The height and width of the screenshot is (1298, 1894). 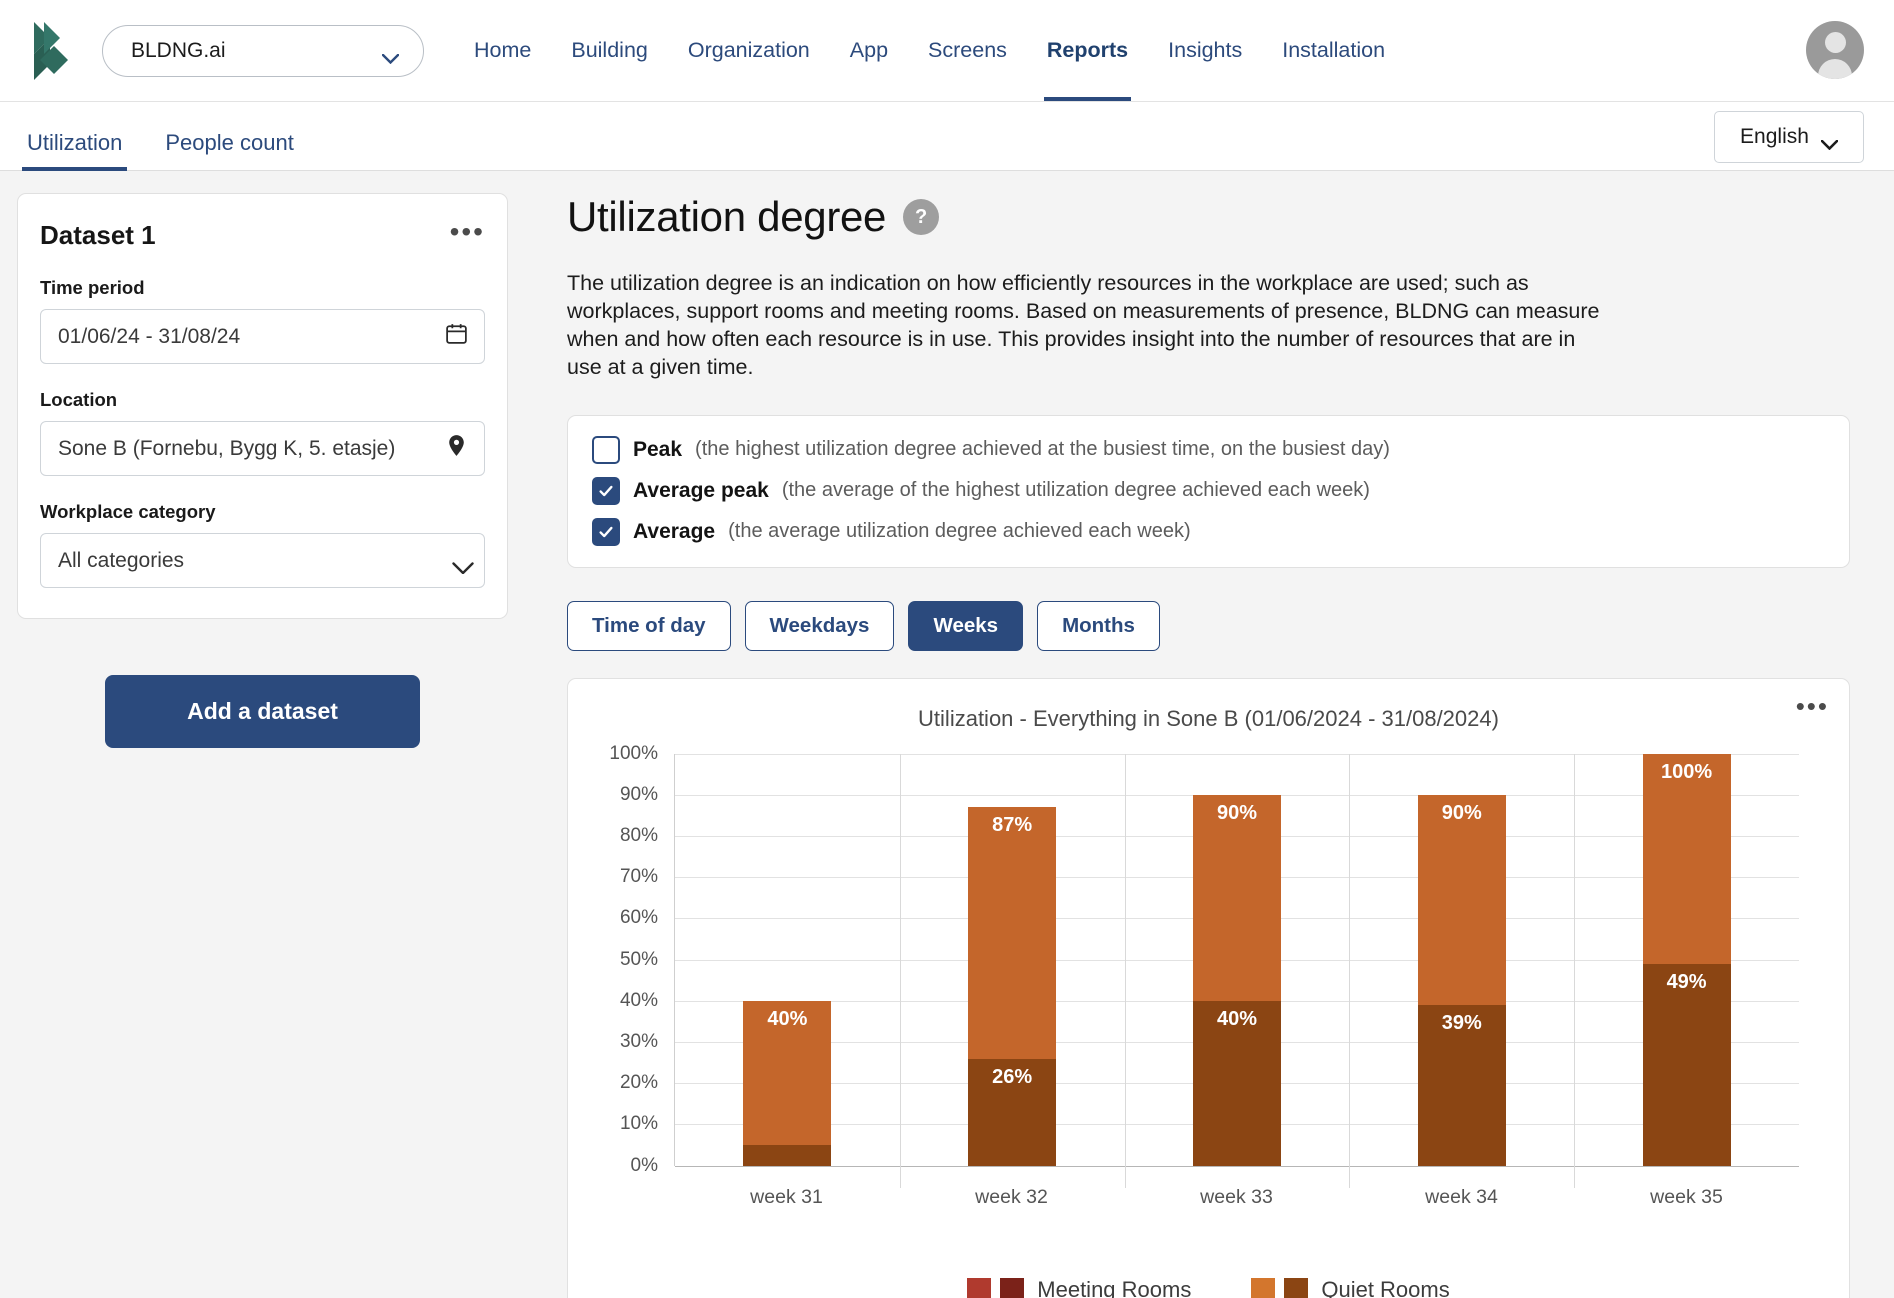 What do you see at coordinates (1205, 50) in the screenshot?
I see `nav-link-insights: Insights` at bounding box center [1205, 50].